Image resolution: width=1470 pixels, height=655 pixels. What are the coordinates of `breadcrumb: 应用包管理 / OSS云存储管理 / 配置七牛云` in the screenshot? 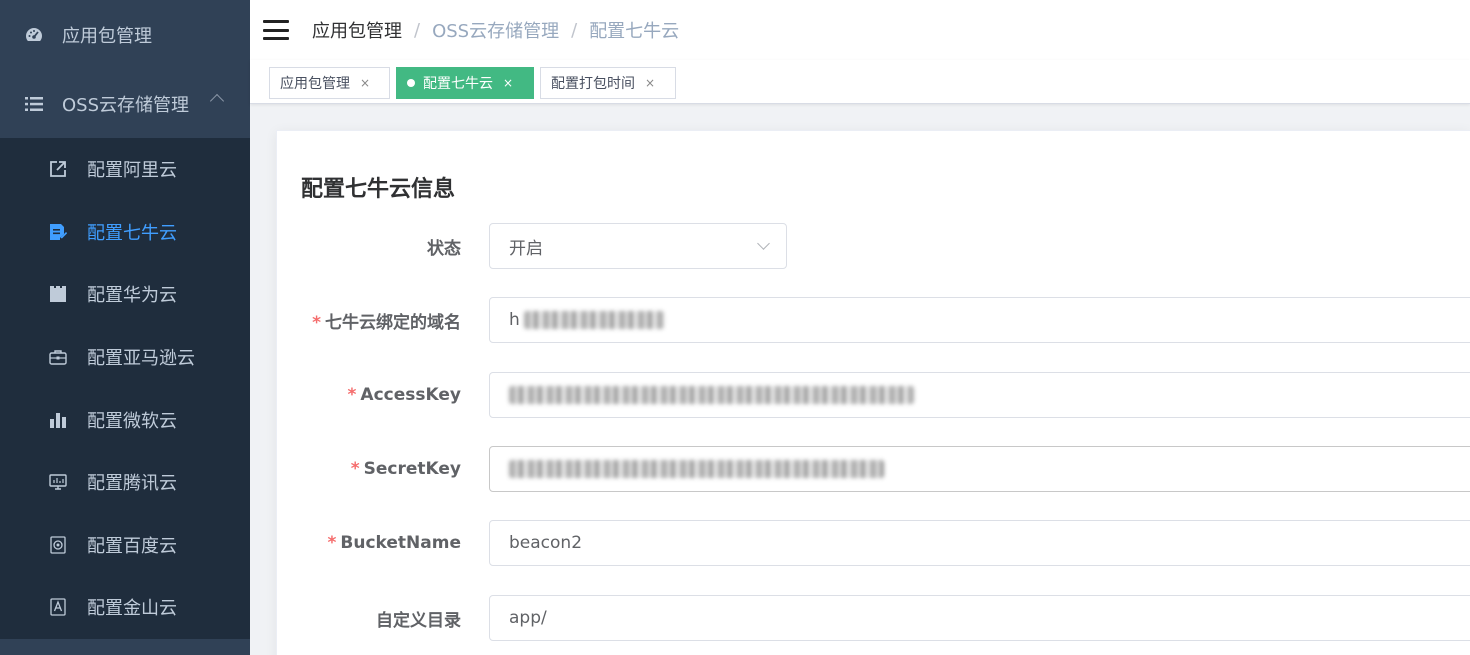 It's located at (495, 30).